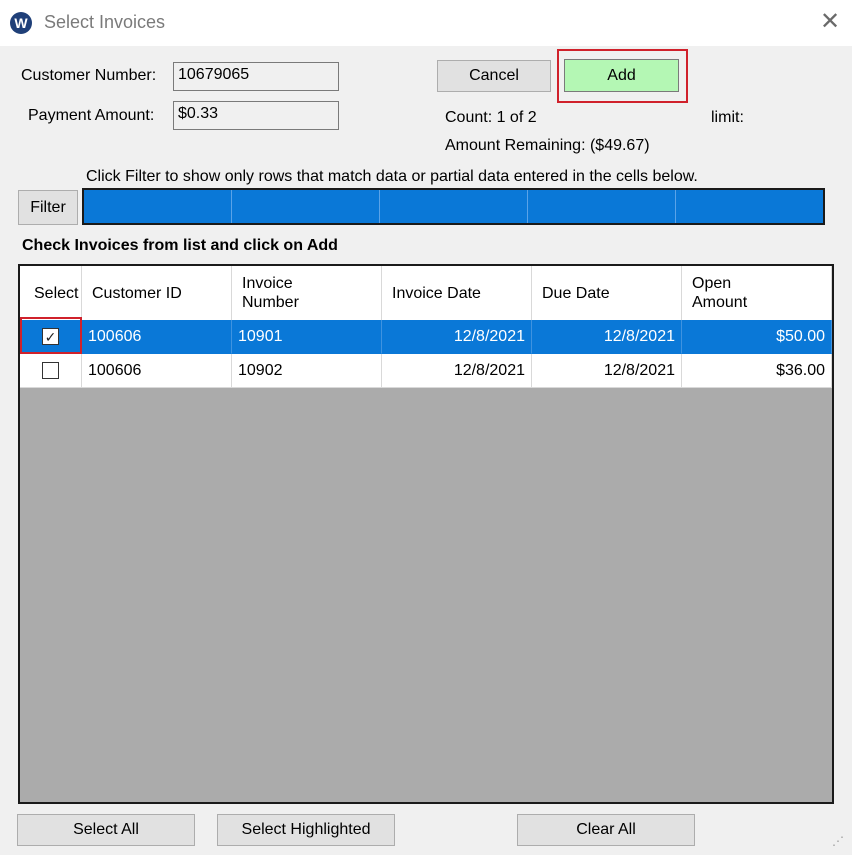 Image resolution: width=852 pixels, height=855 pixels. What do you see at coordinates (602, 206) in the screenshot?
I see `filter-cell-due-date` at bounding box center [602, 206].